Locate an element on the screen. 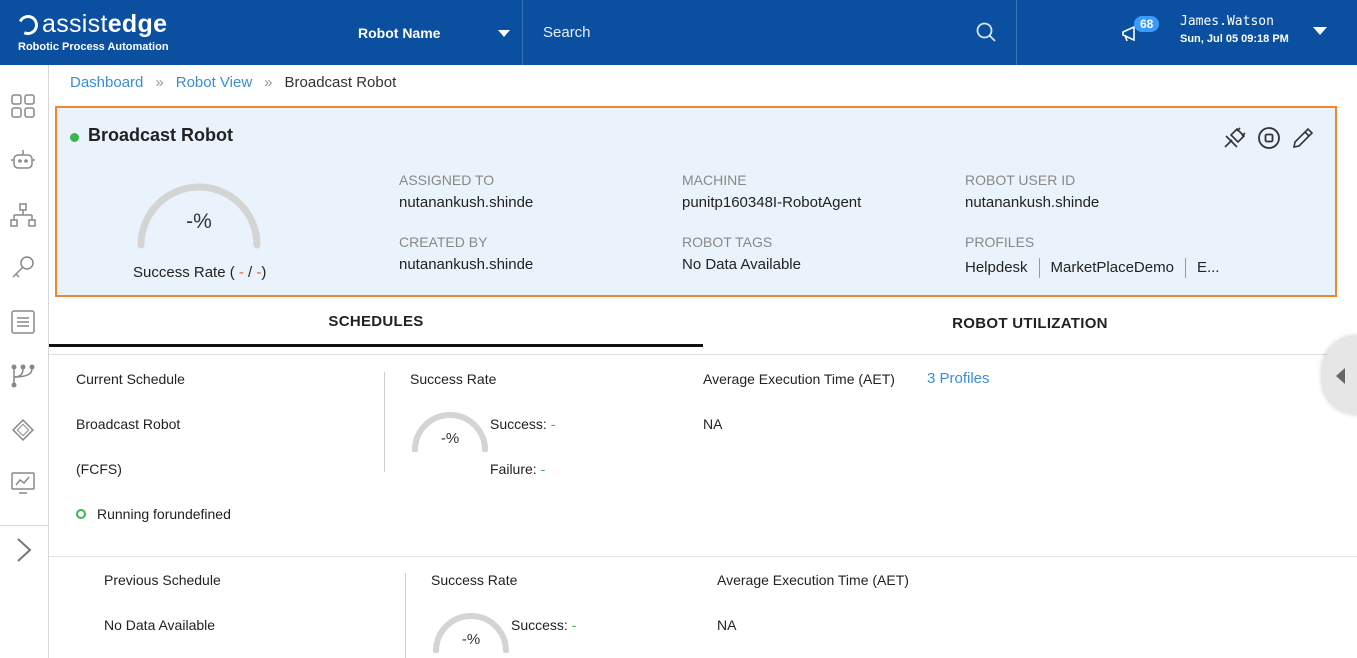  header-divider is located at coordinates (1016, 32).